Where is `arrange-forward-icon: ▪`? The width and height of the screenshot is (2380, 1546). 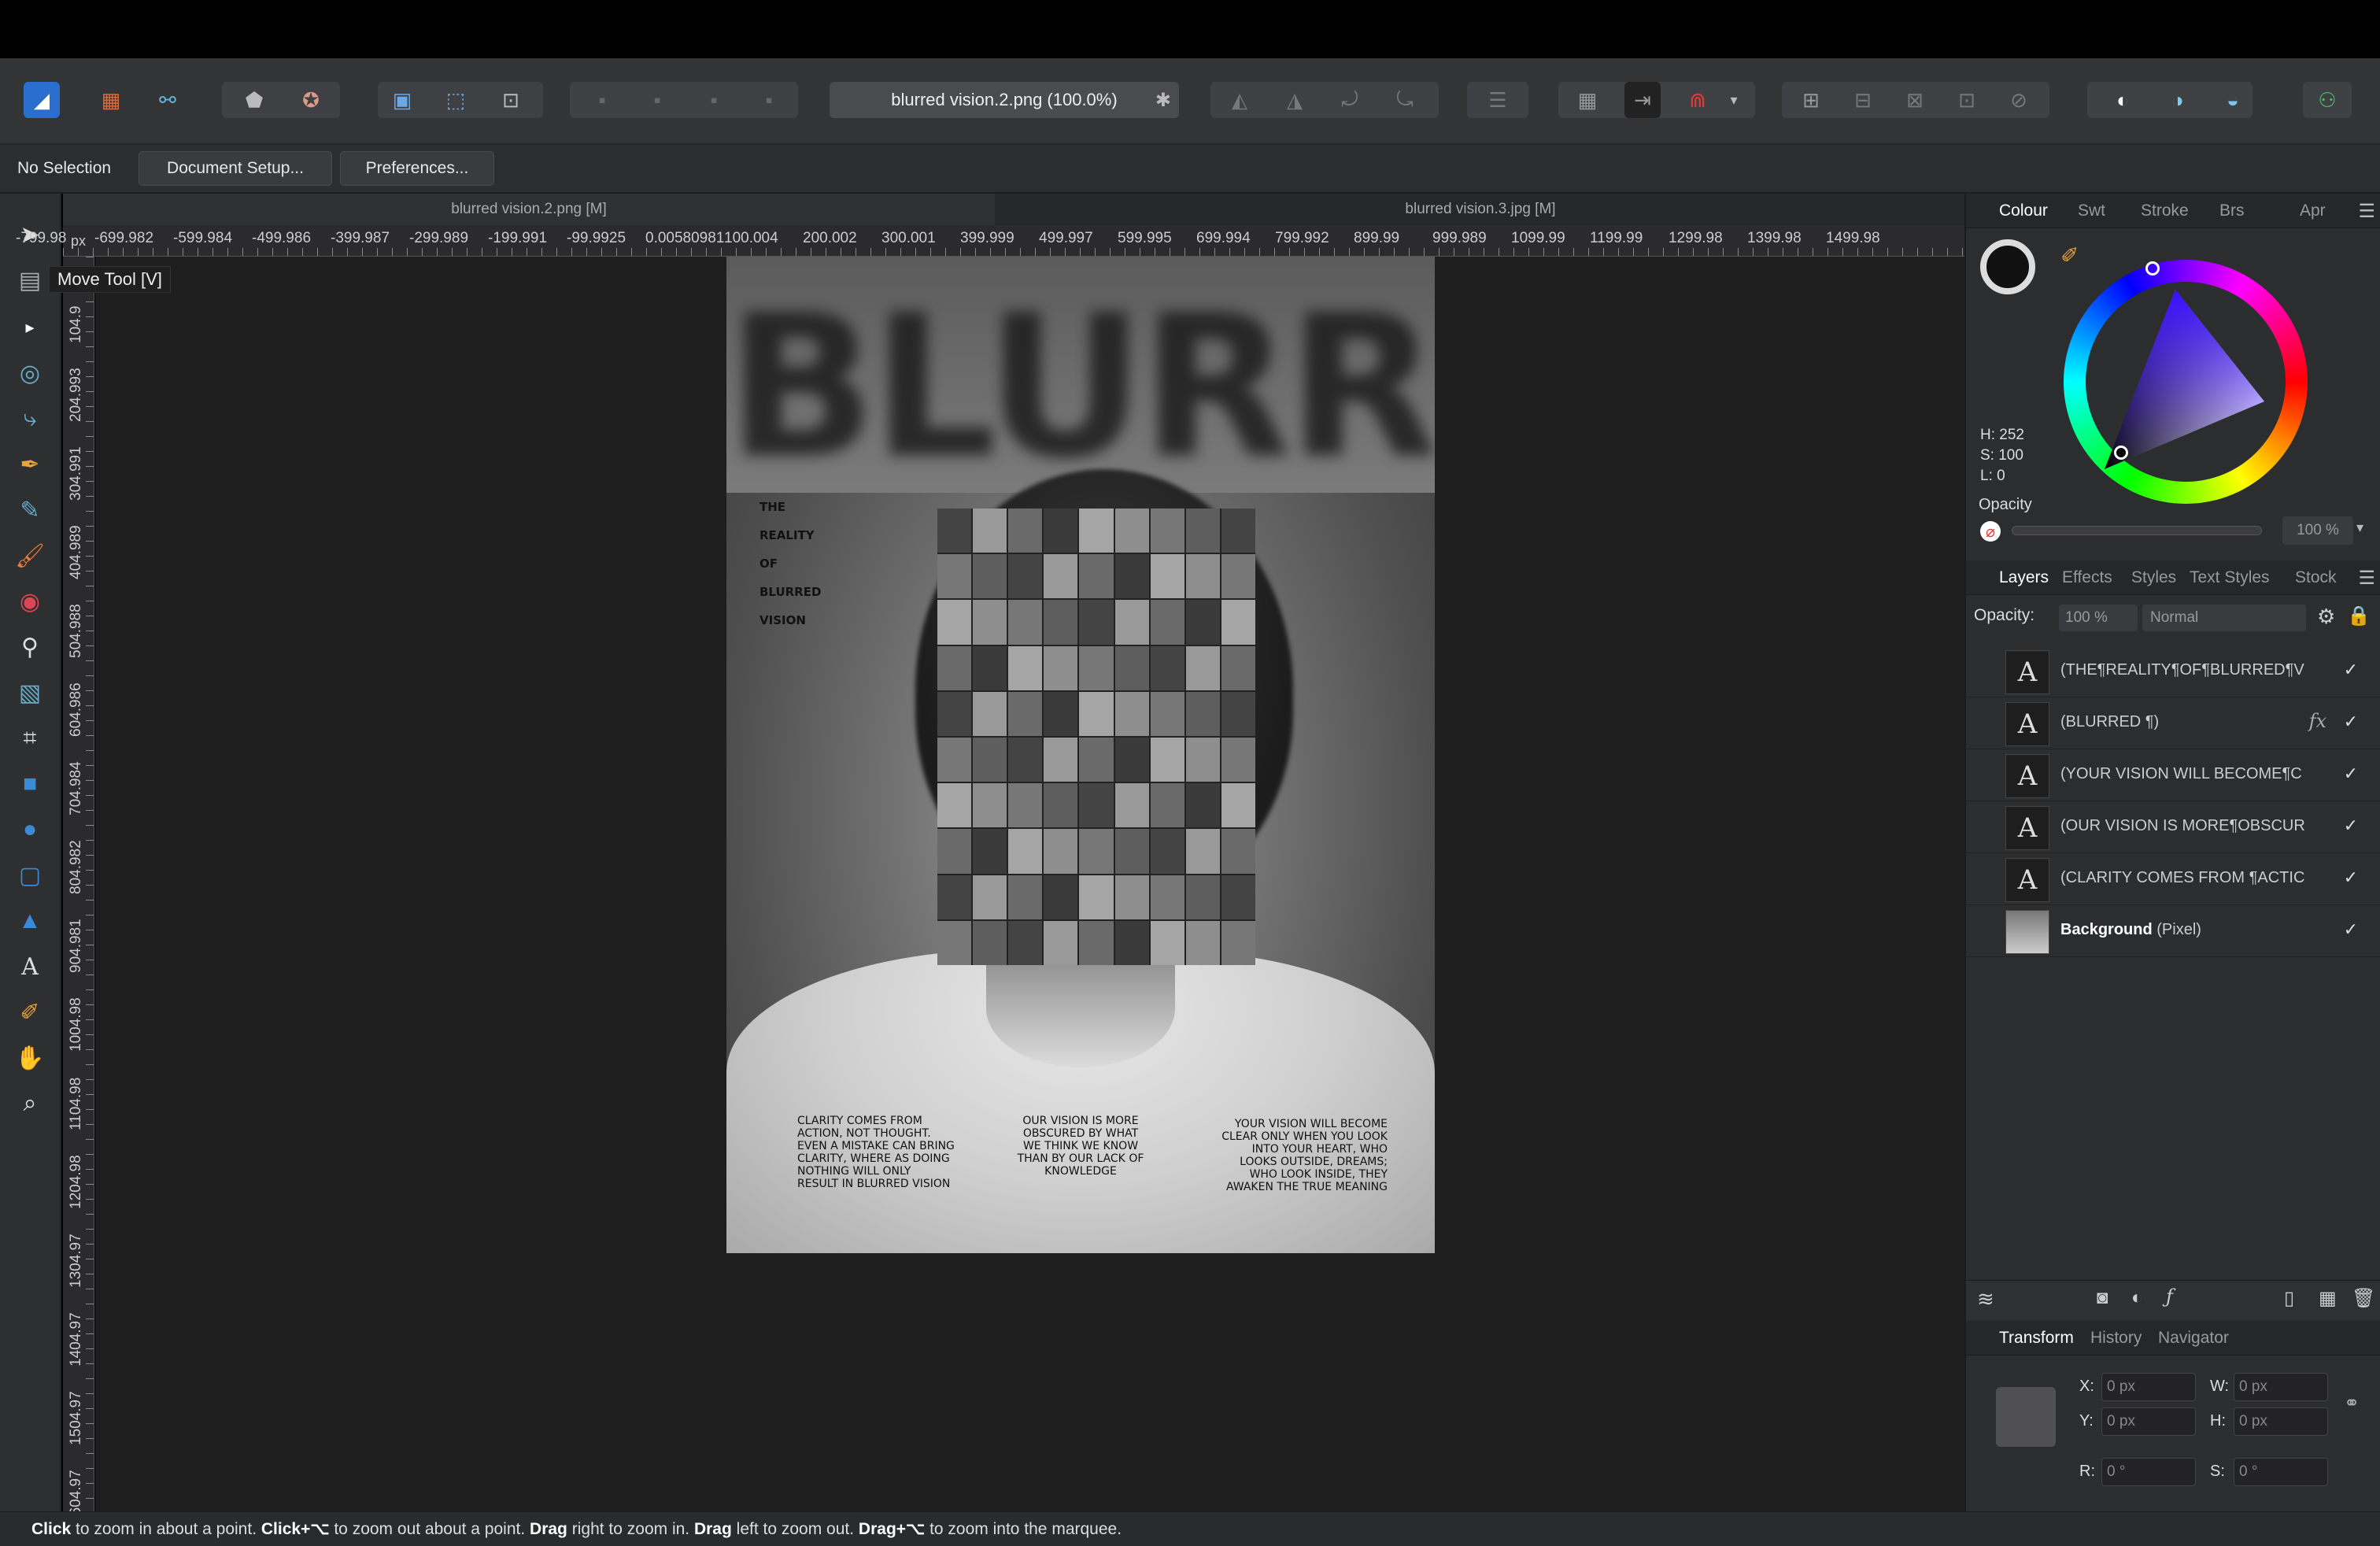 arrange-forward-icon: ▪ is located at coordinates (714, 100).